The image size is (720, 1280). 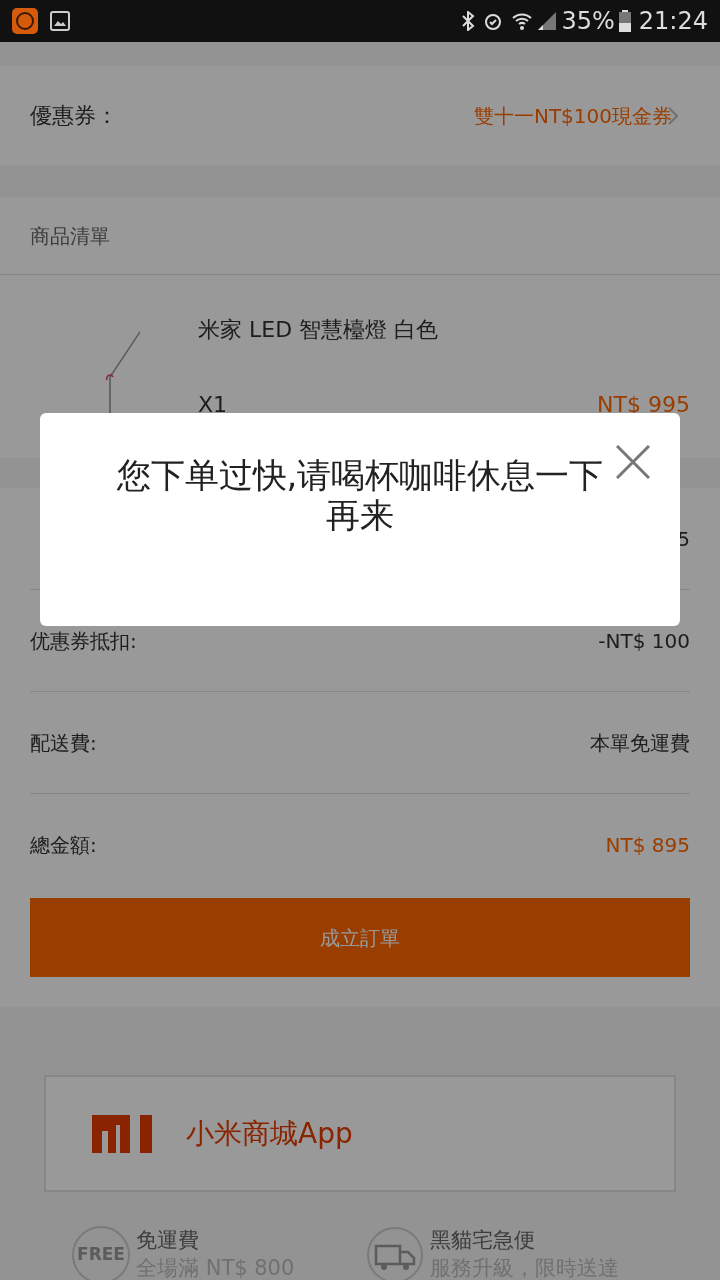 What do you see at coordinates (25, 21) in the screenshot?
I see `app-icon` at bounding box center [25, 21].